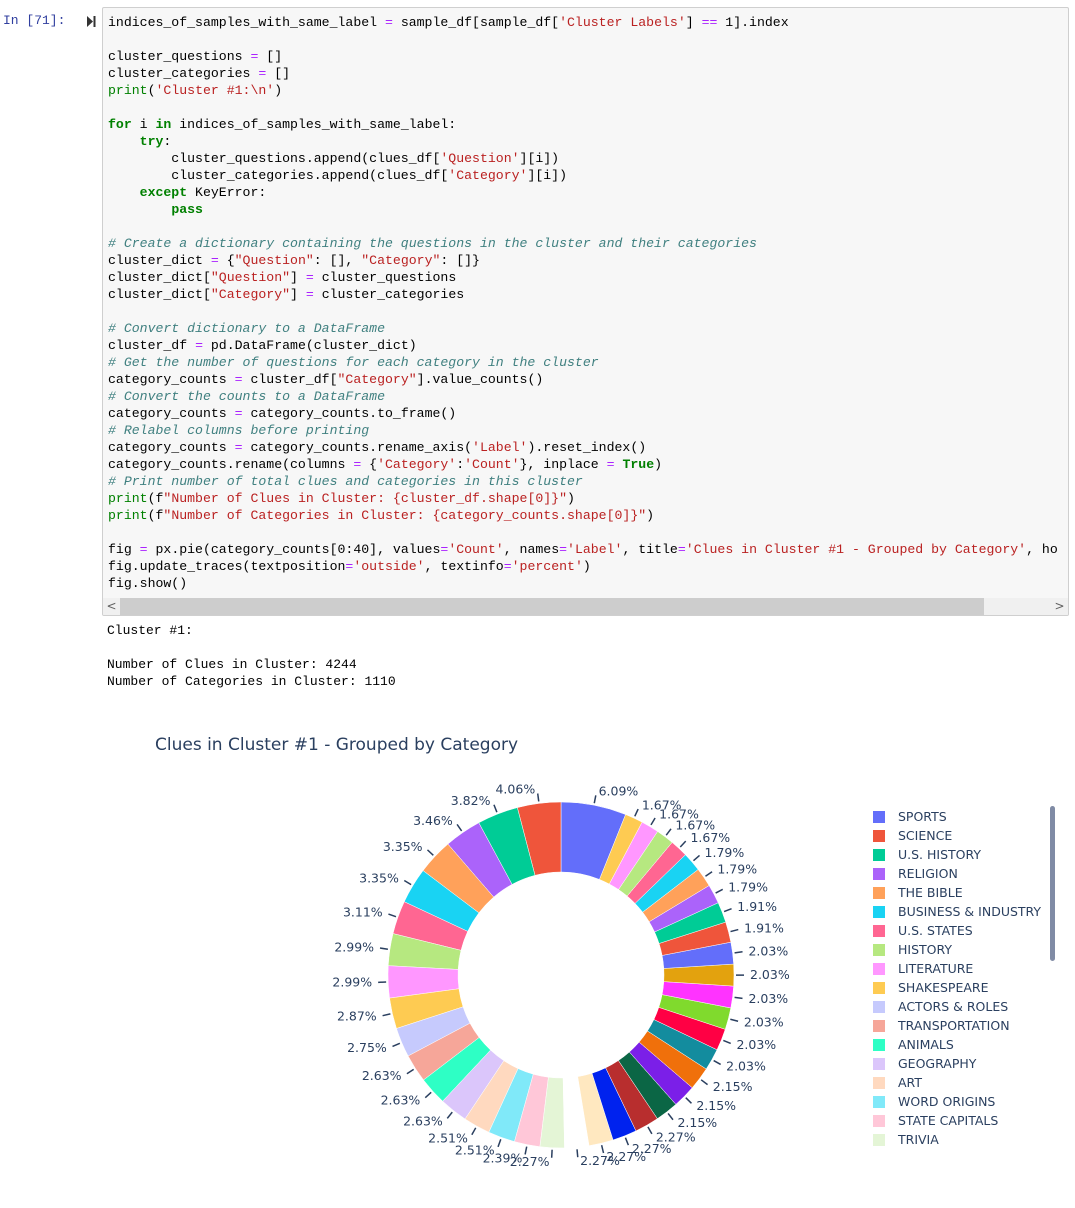  I want to click on legend-item: STATE CAPITALS, so click(957, 1120).